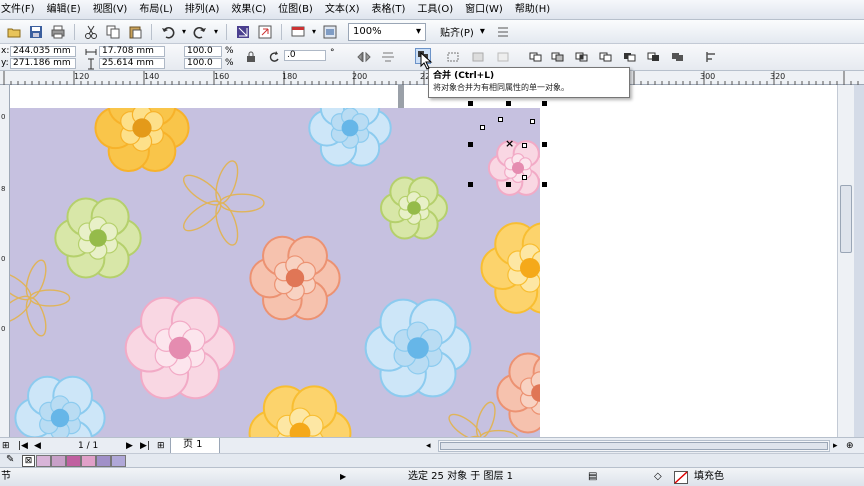 This screenshot has height=486, width=864. Describe the element at coordinates (37, 446) in the screenshot. I see `prev-page-icon: ◀` at that location.